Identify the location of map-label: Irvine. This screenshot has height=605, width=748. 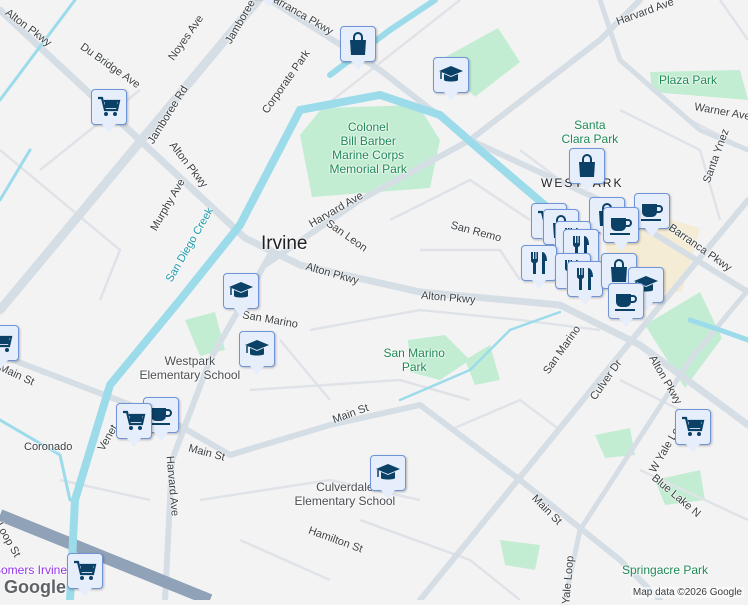
(284, 244).